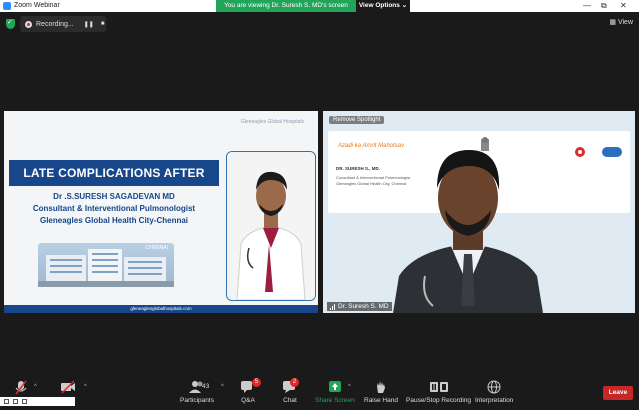 Image resolution: width=639 pixels, height=410 pixels. I want to click on qa-badge: 5, so click(256, 382).